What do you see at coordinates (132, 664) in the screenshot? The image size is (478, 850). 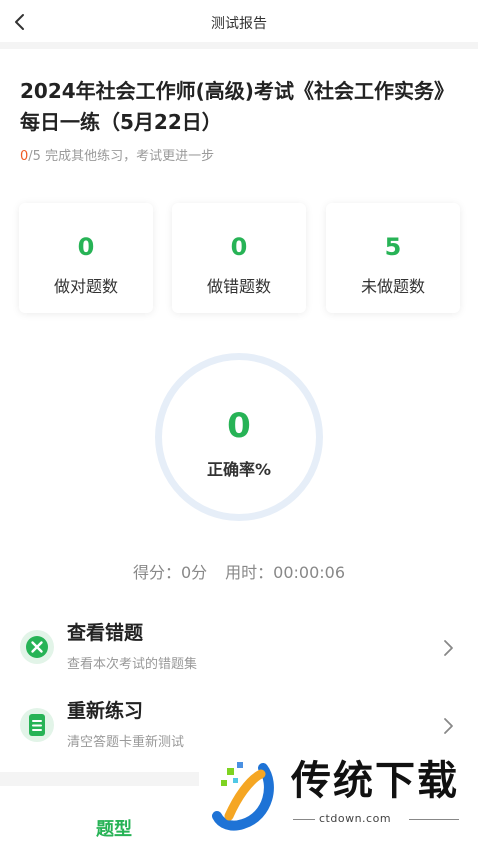 I see `row-subtitle: 查看本次考试的错题集` at bounding box center [132, 664].